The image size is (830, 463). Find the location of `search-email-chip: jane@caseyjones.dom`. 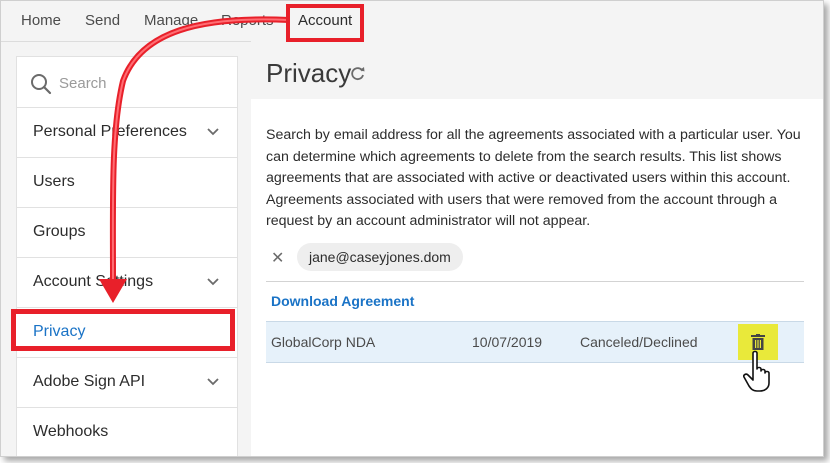

search-email-chip: jane@caseyjones.dom is located at coordinates (380, 257).